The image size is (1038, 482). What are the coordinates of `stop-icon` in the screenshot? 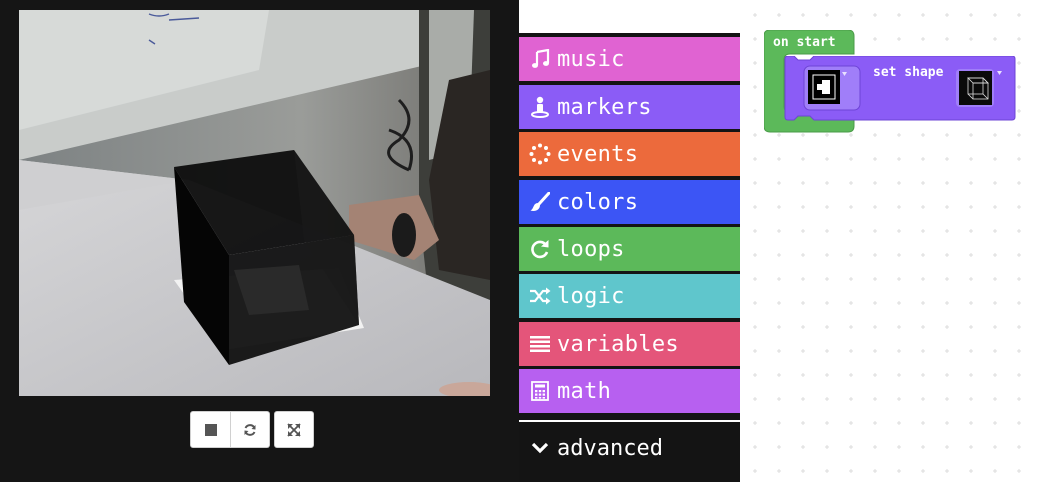 It's located at (210, 429).